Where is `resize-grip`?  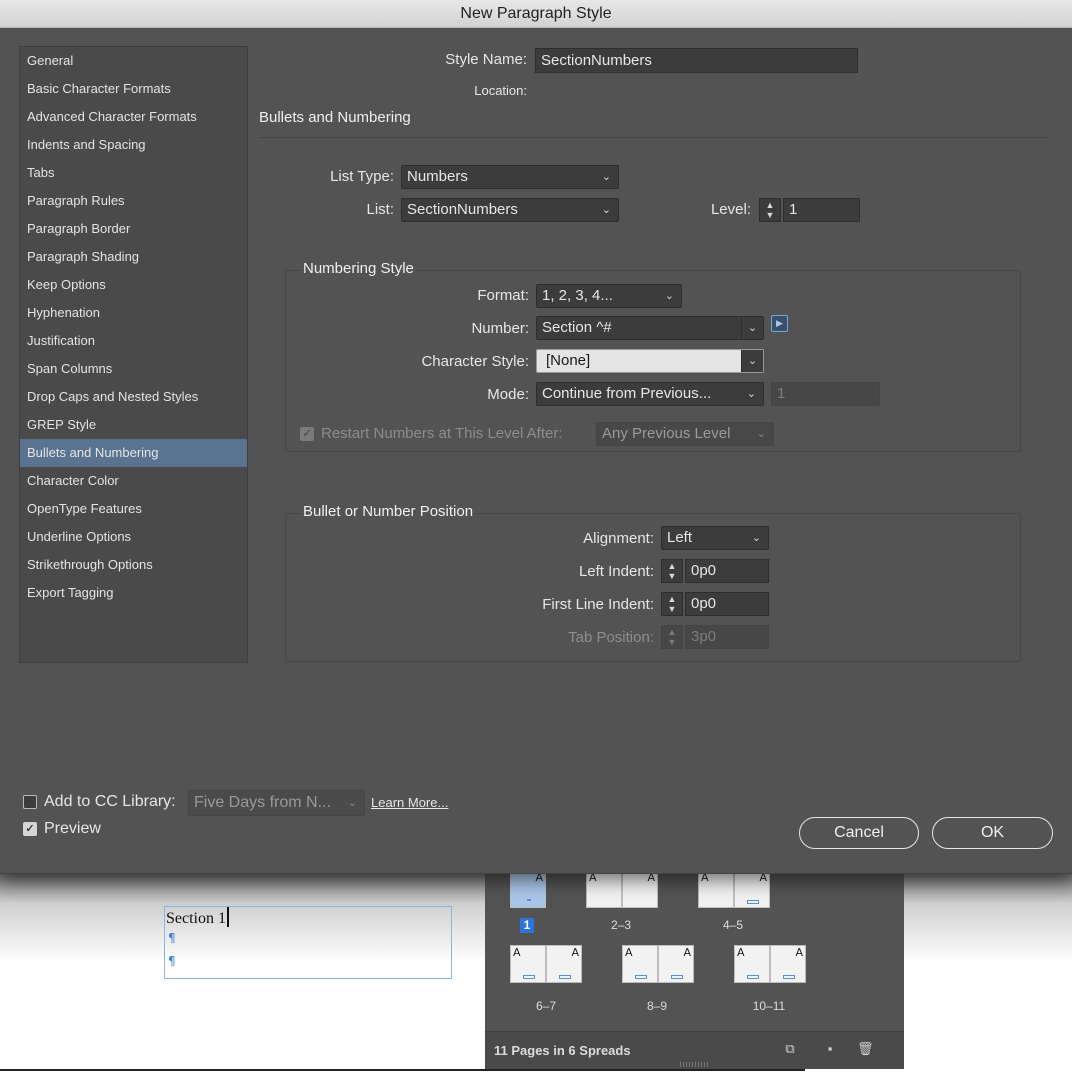
resize-grip is located at coordinates (695, 1064).